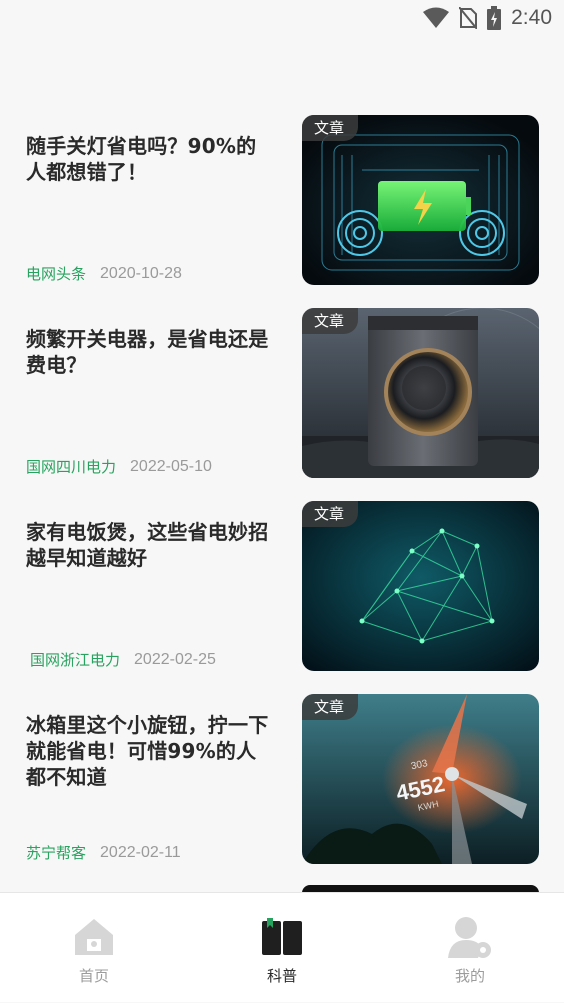 This screenshot has height=1003, width=564. What do you see at coordinates (531, 17) in the screenshot?
I see `status-time: 2:40` at bounding box center [531, 17].